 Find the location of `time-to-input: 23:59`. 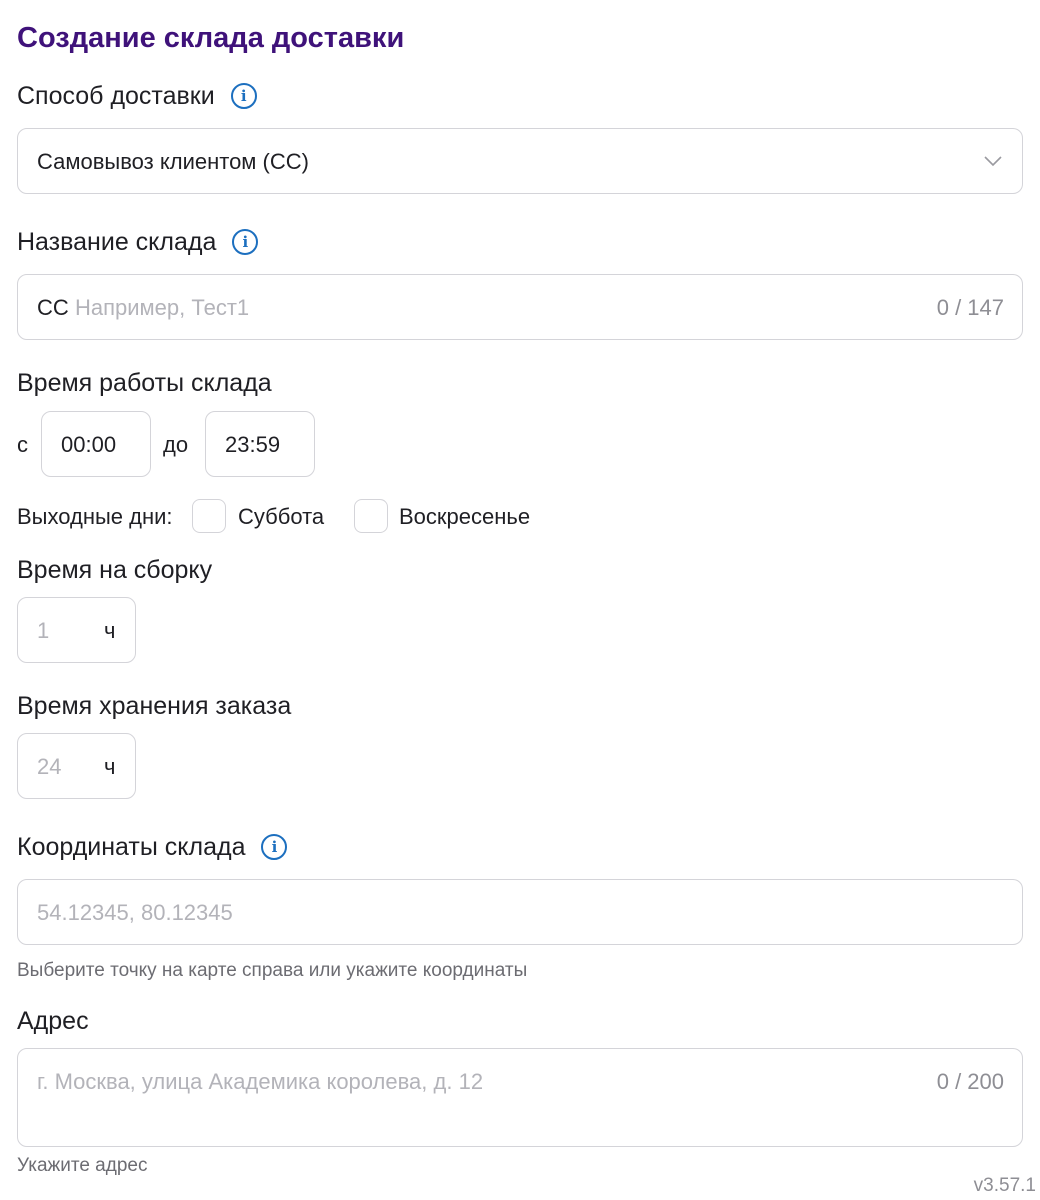

time-to-input: 23:59 is located at coordinates (260, 444).